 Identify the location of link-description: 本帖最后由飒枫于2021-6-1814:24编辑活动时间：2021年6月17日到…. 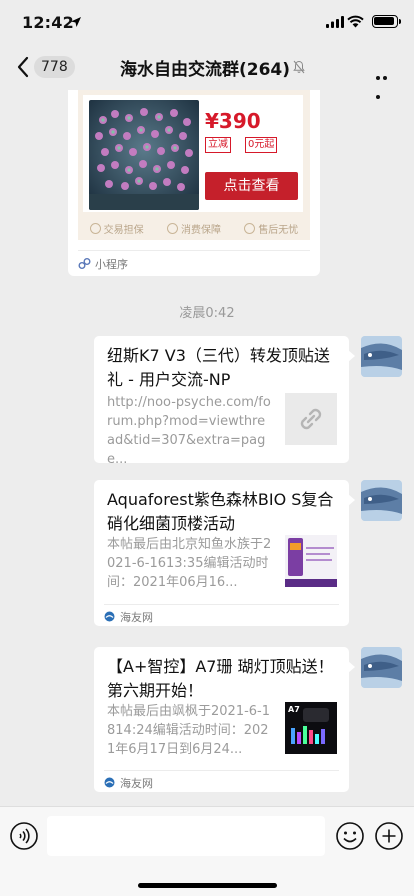
(189, 730).